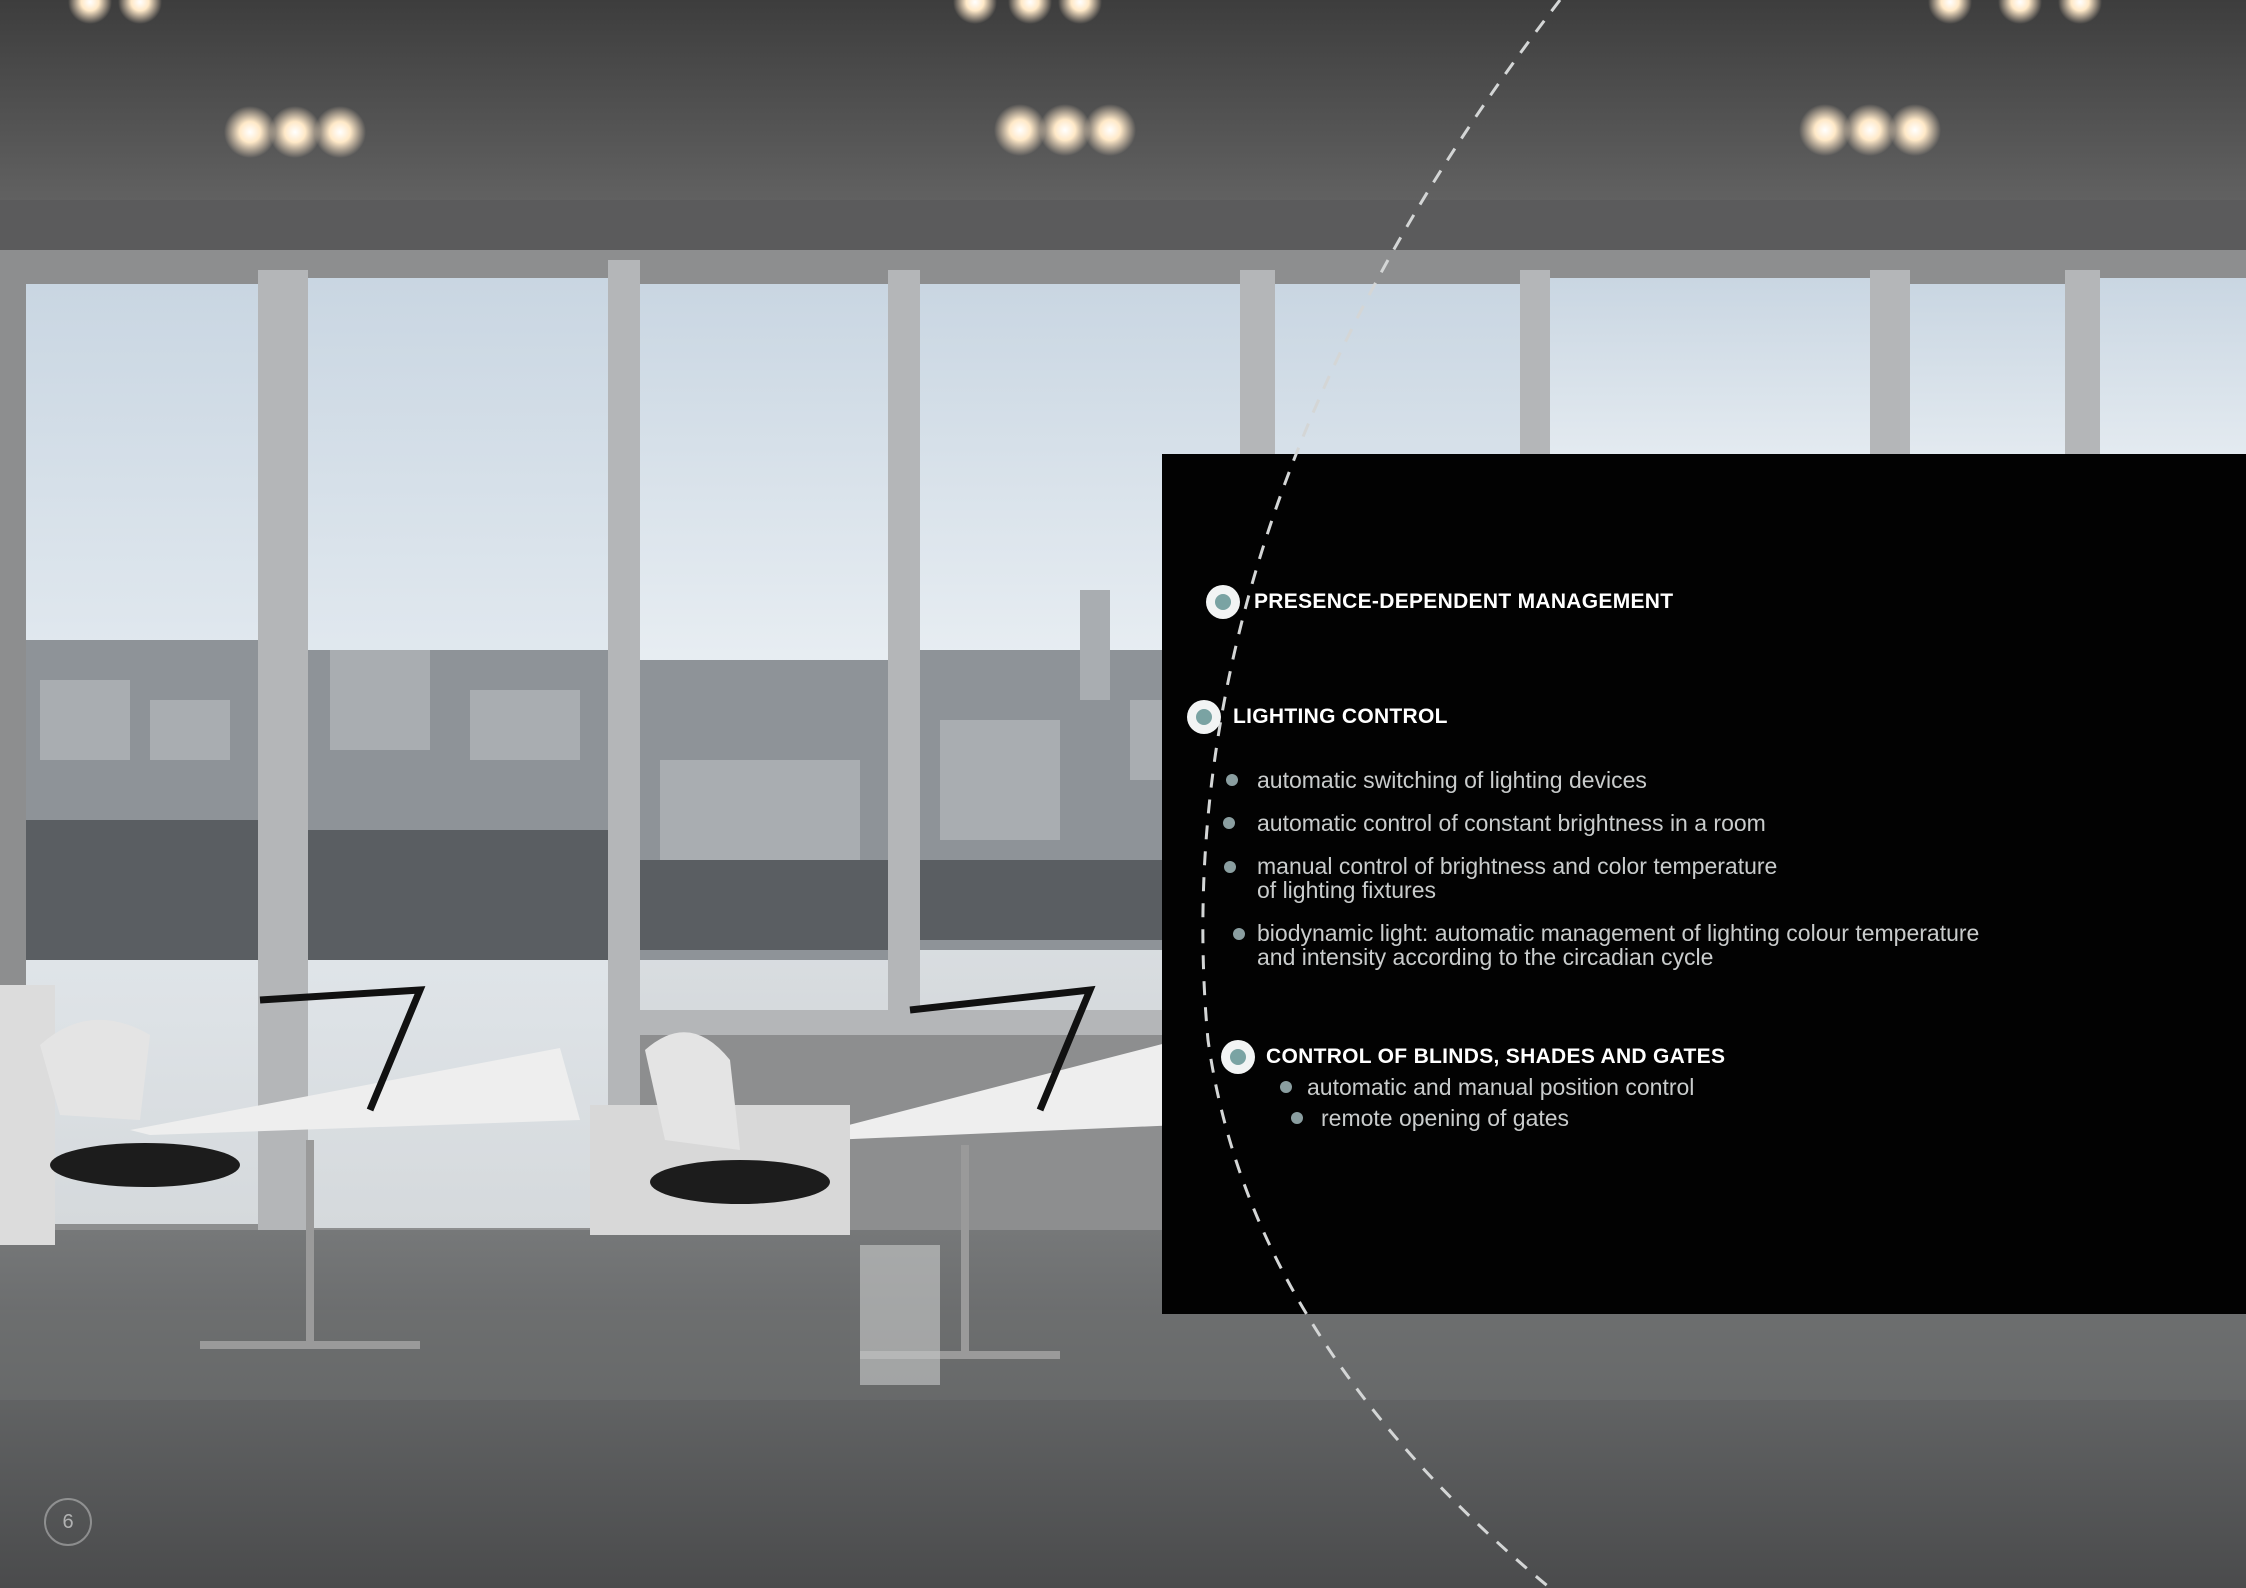 This screenshot has width=2246, height=1588. What do you see at coordinates (1501, 1087) in the screenshot?
I see `blinds-item: automatic and manual position control` at bounding box center [1501, 1087].